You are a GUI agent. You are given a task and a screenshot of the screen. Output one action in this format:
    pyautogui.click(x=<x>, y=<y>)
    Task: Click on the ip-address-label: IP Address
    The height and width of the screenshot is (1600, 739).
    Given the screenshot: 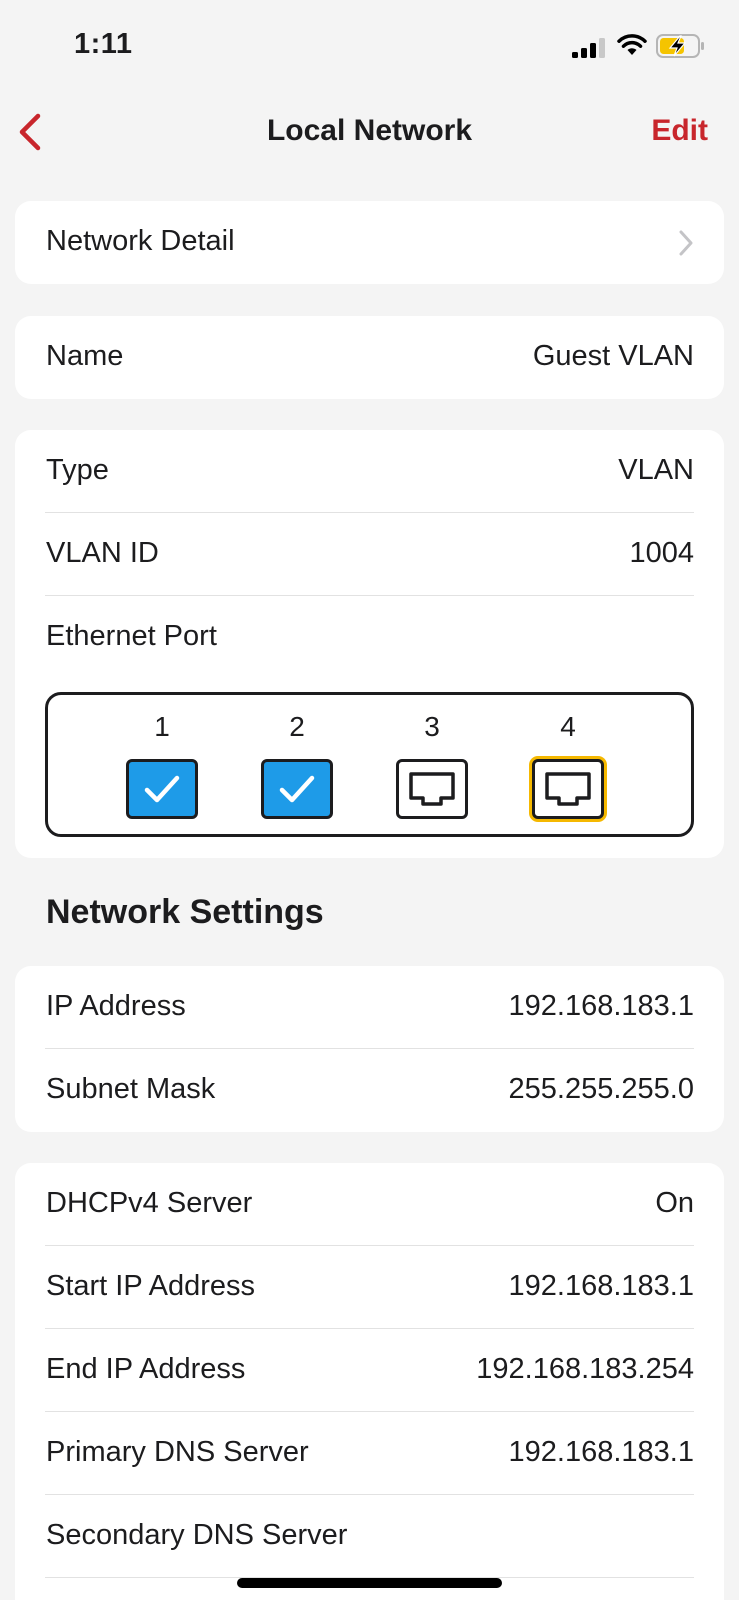 What is the action you would take?
    pyautogui.click(x=116, y=1006)
    